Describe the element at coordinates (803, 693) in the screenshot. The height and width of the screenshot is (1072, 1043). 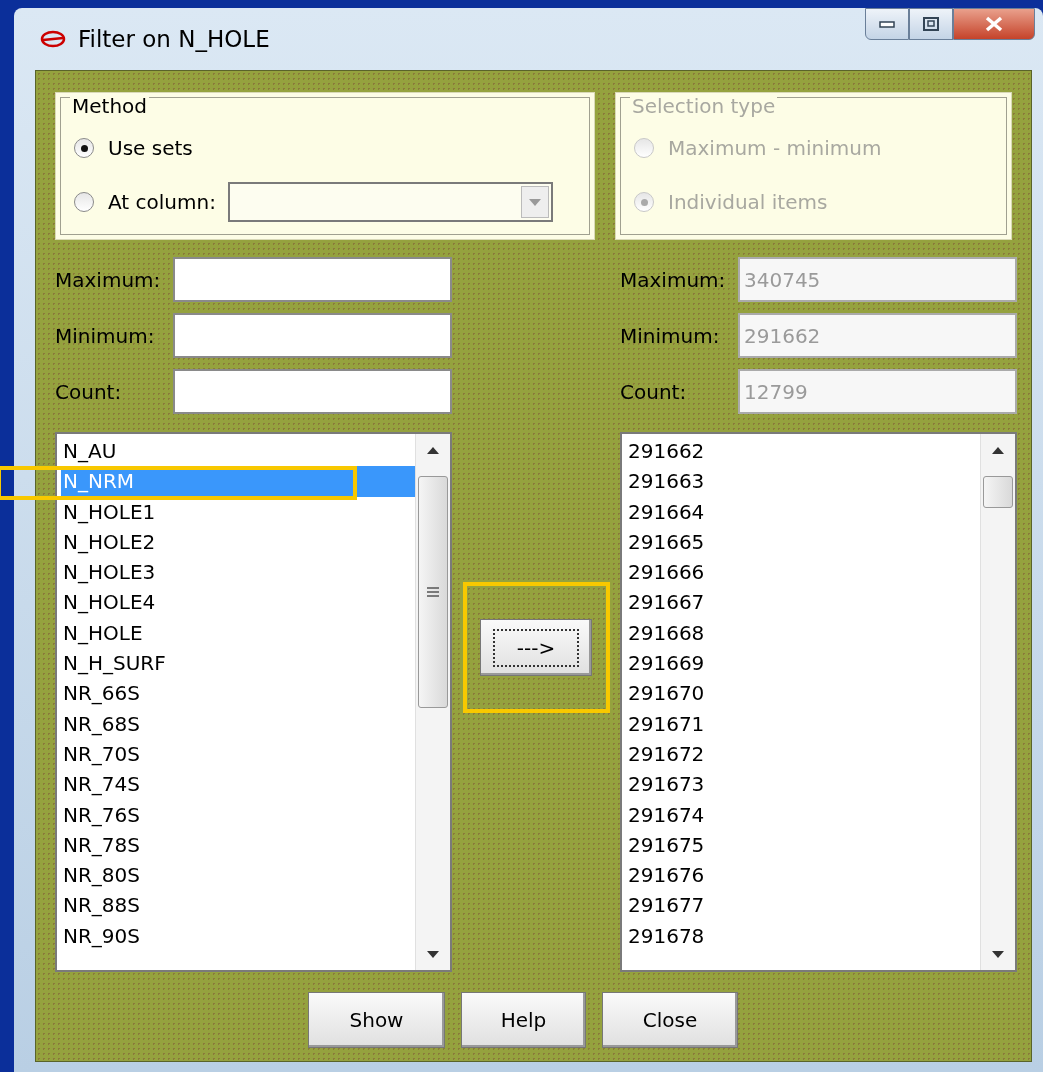
I see `list-item: 291670` at that location.